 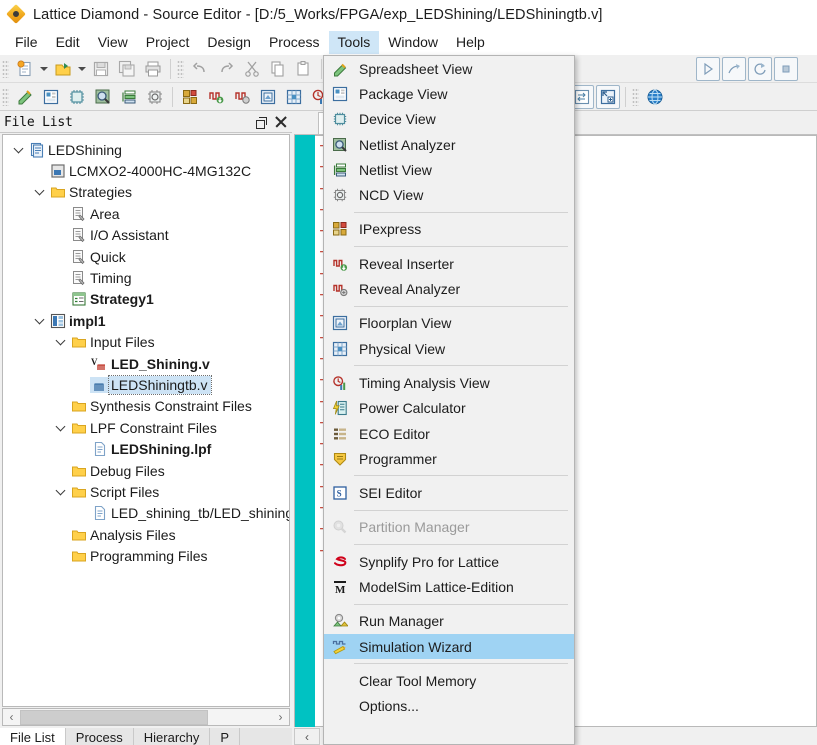 What do you see at coordinates (294, 42) in the screenshot?
I see `menu-process: Process` at bounding box center [294, 42].